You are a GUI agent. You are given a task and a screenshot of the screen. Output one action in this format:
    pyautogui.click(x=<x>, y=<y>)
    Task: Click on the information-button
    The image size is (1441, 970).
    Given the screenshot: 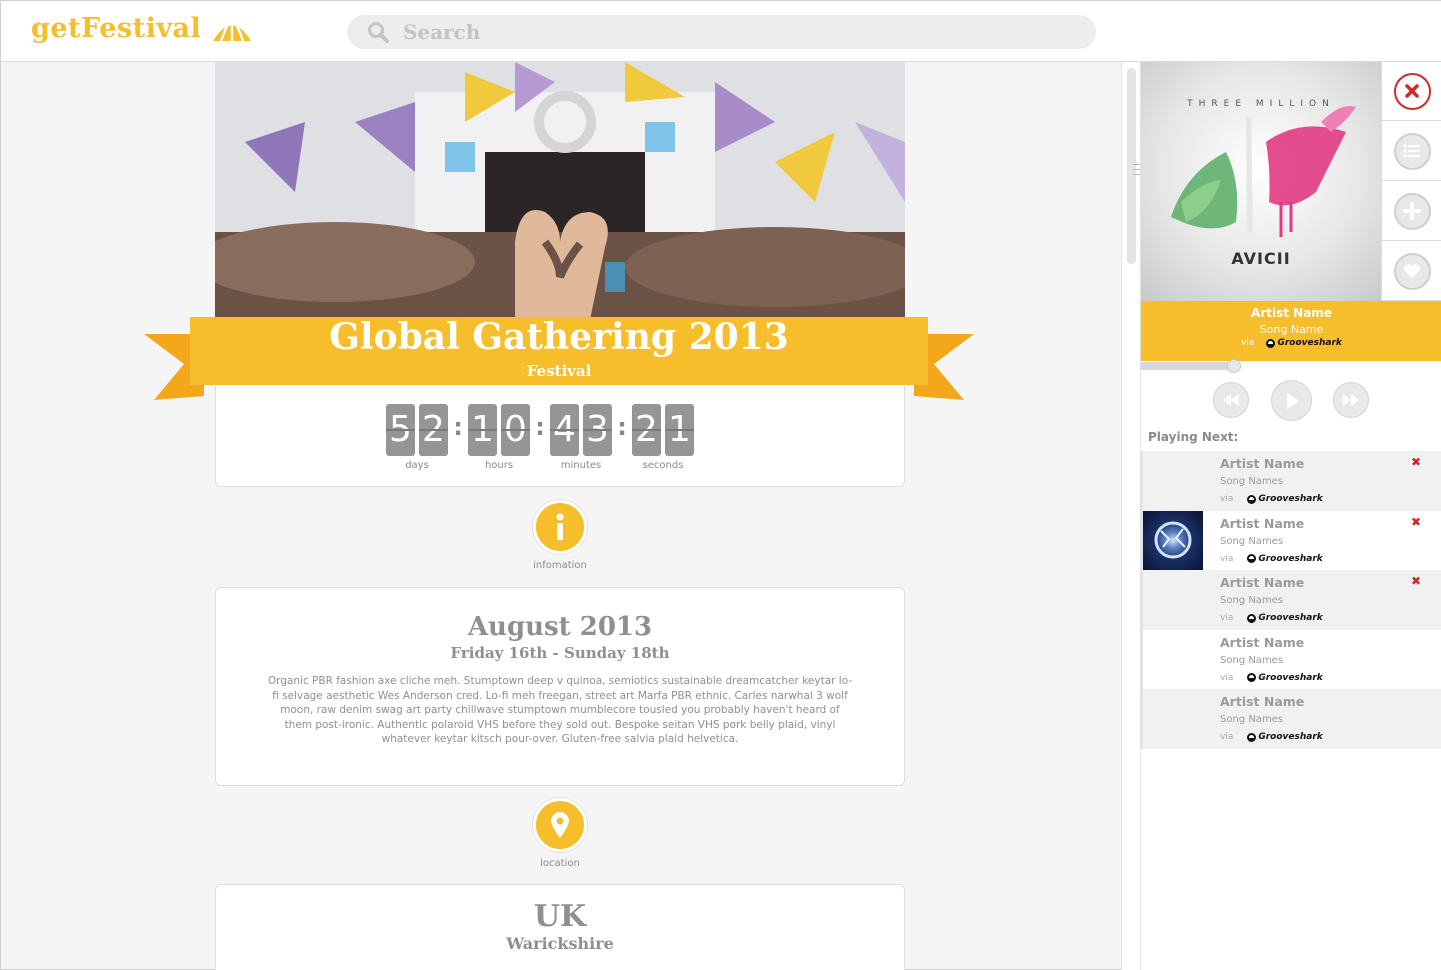 What is the action you would take?
    pyautogui.click(x=560, y=527)
    